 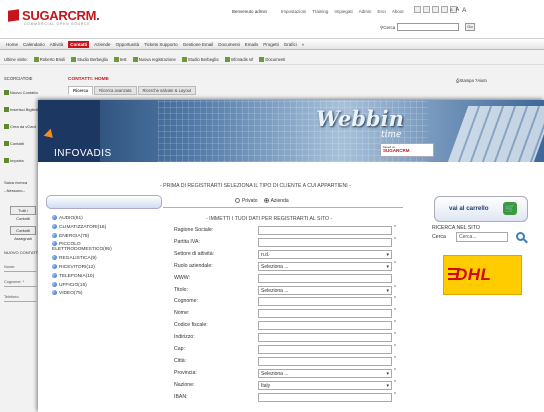 I want to click on sugar-search-input, so click(x=428, y=27).